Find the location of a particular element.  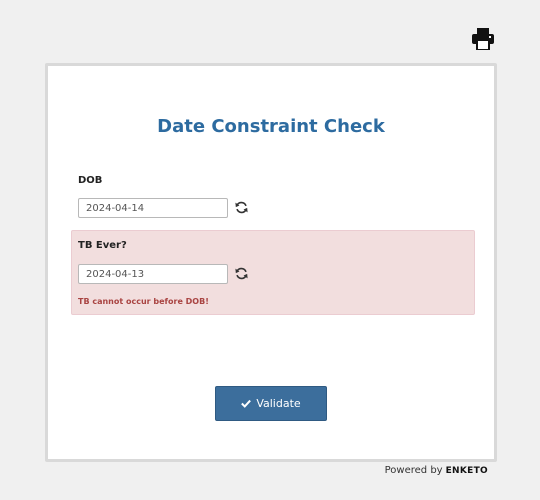

validate-button: Validate is located at coordinates (271, 403).